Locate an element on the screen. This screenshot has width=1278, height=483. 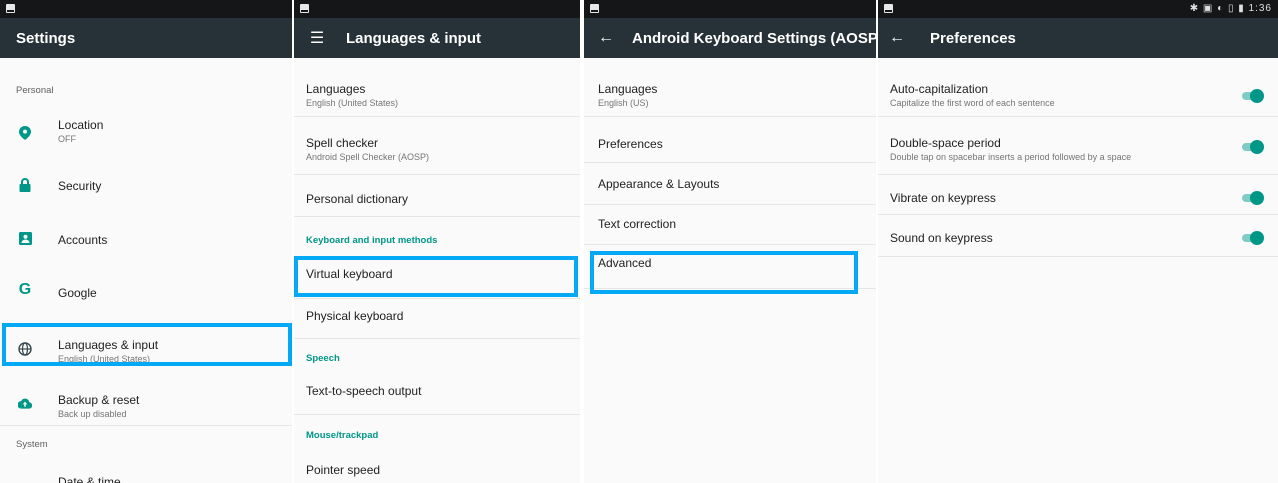
category-system: System is located at coordinates (154, 443).